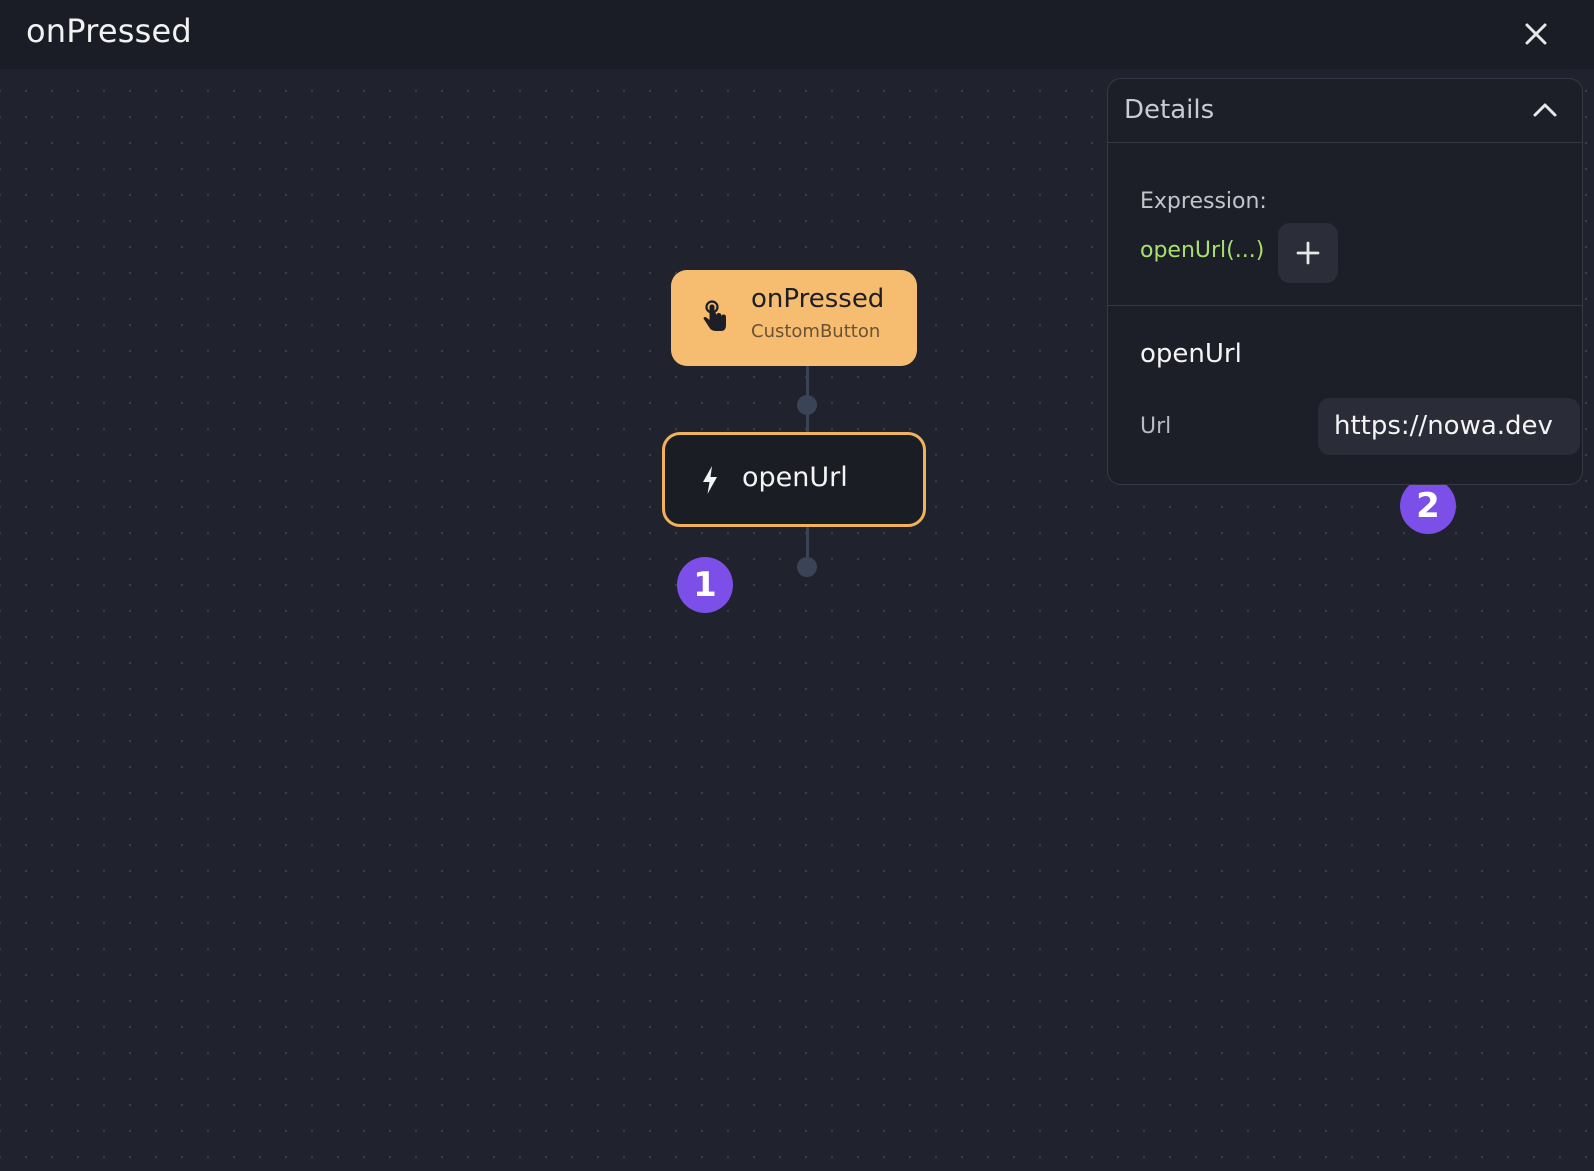 This screenshot has width=1594, height=1171. Describe the element at coordinates (1202, 250) in the screenshot. I see `expression-value: openUrl(...)` at that location.